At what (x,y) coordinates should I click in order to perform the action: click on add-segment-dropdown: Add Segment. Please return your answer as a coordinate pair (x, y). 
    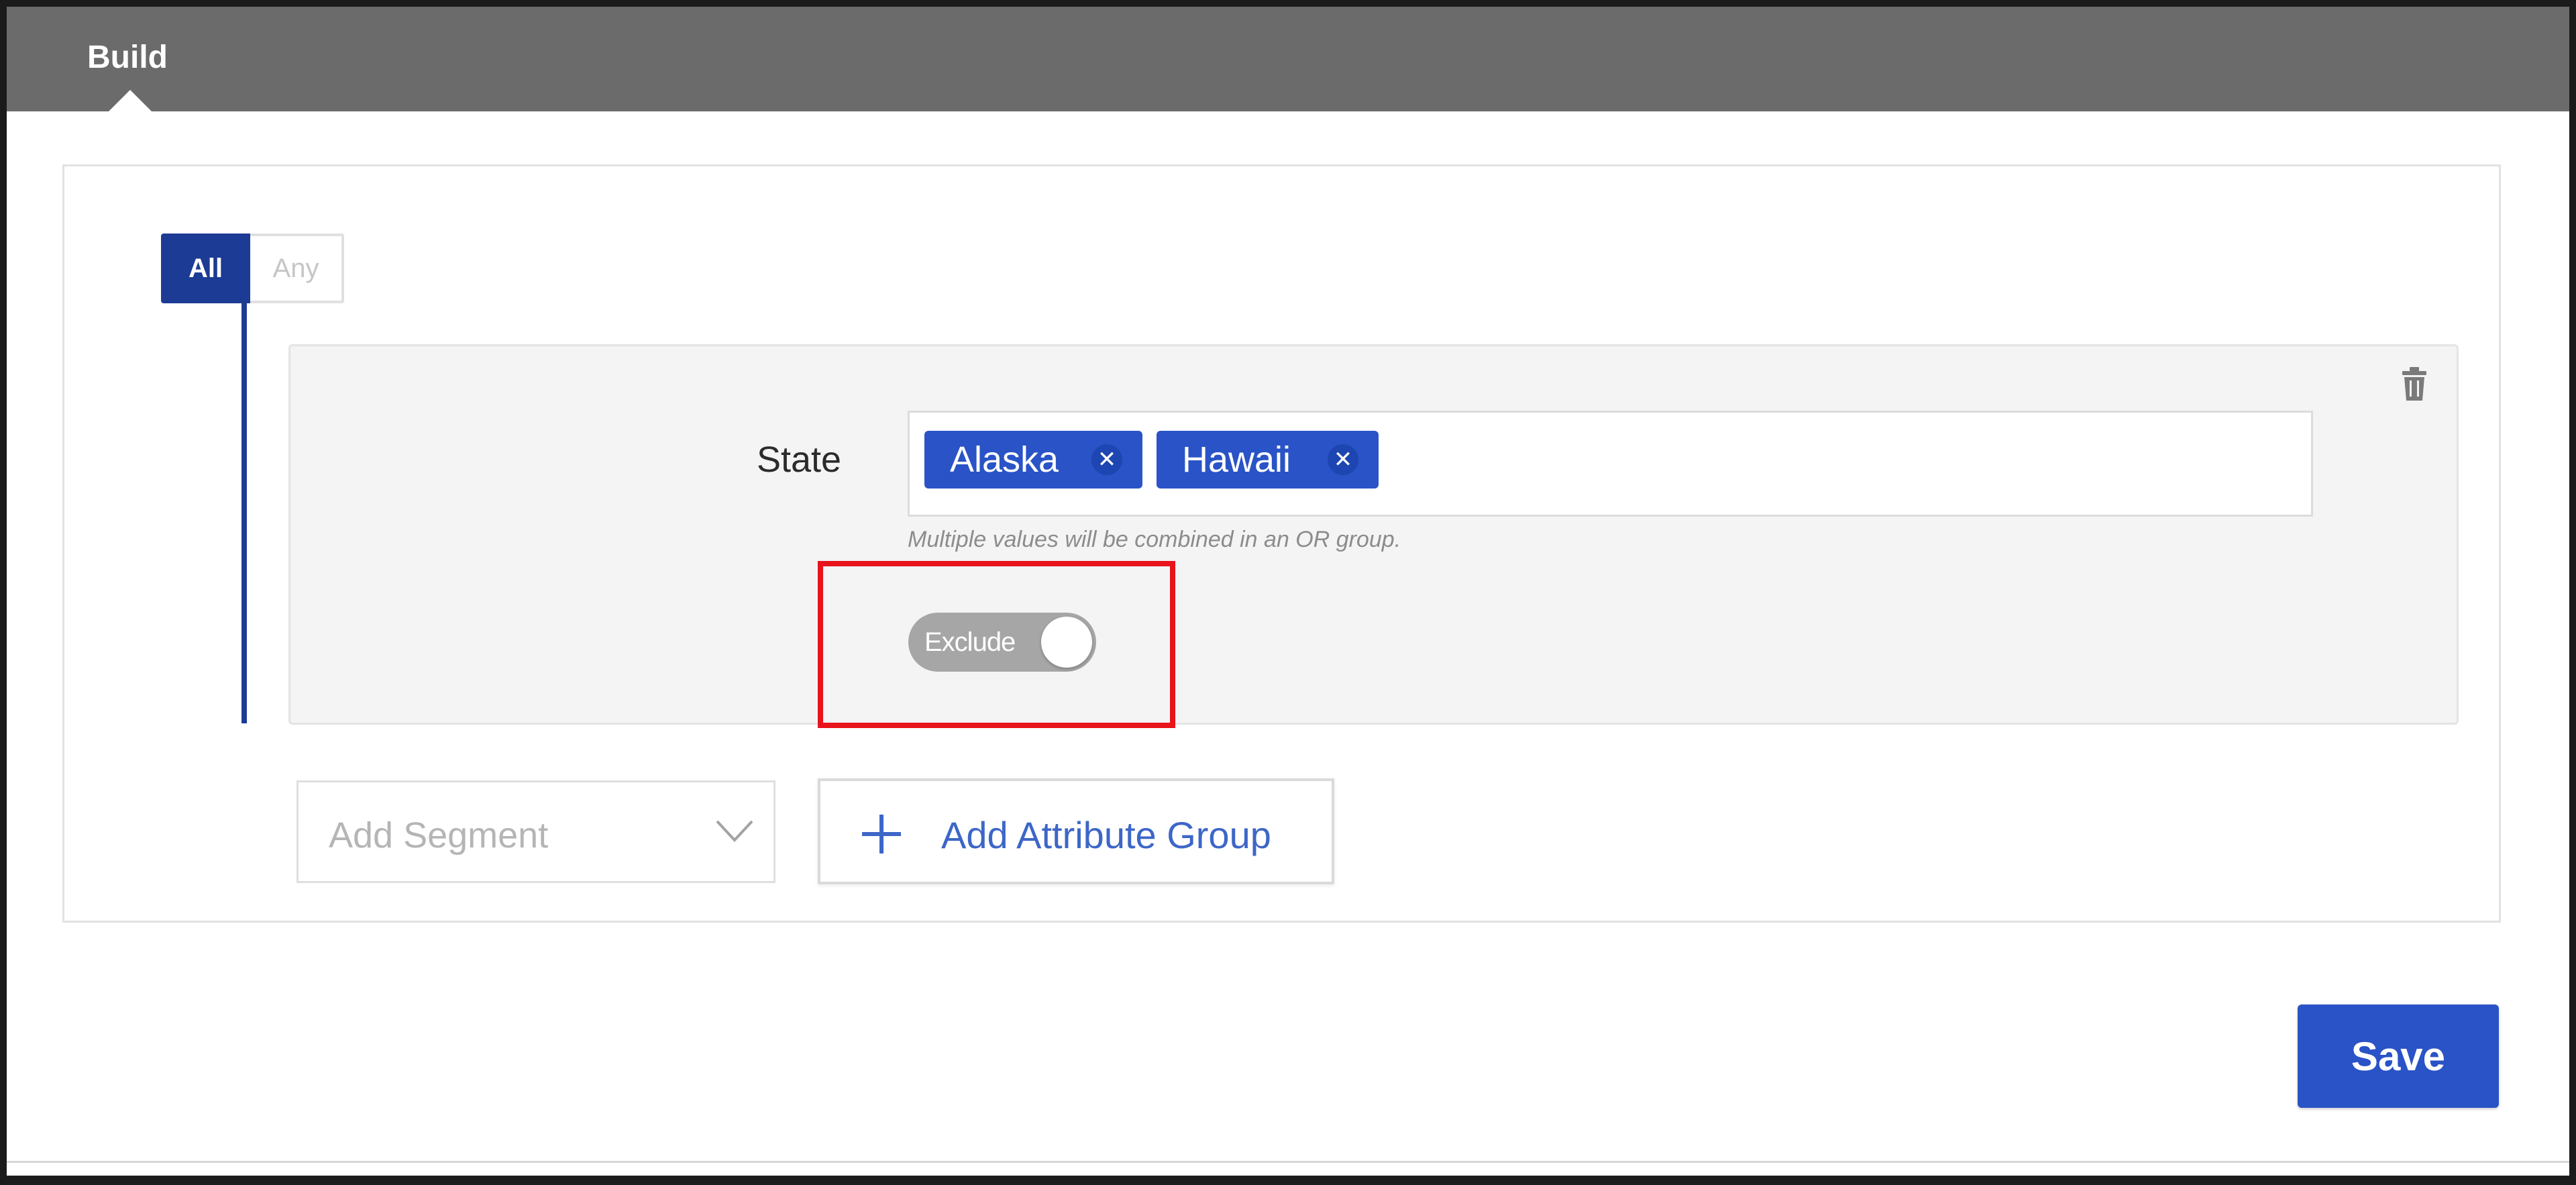
    Looking at the image, I should click on (536, 832).